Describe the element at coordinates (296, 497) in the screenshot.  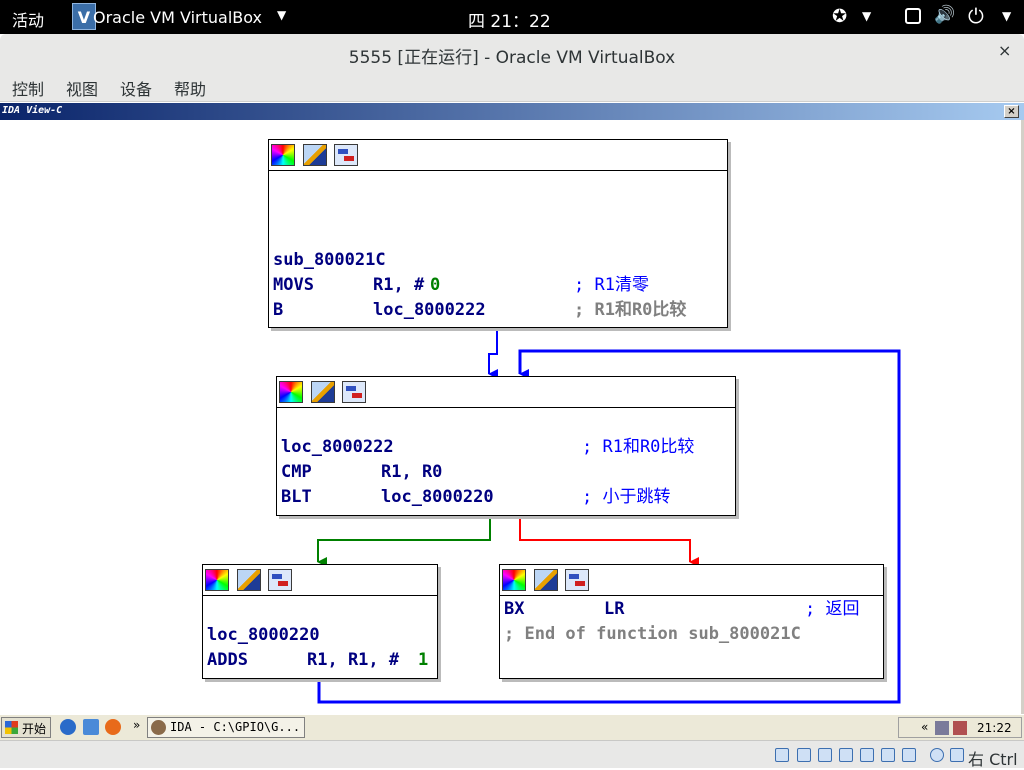
I see `asm-mnemonic: BLT` at that location.